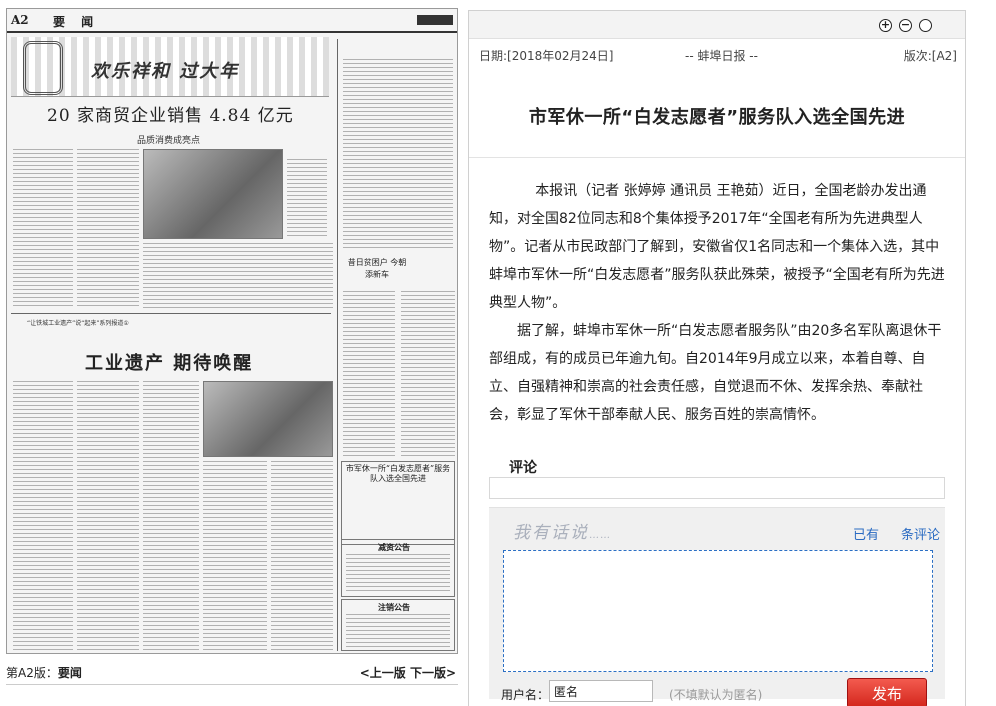 The height and width of the screenshot is (706, 996). I want to click on festive-banner-text: 欢乐祥和 过大年, so click(165, 71).